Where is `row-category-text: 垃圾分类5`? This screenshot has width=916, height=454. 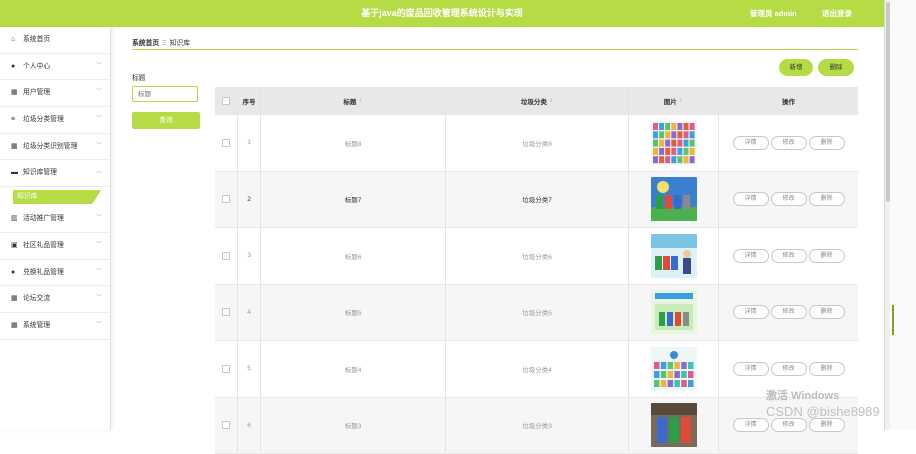
row-category-text: 垃圾分类5 is located at coordinates (537, 312).